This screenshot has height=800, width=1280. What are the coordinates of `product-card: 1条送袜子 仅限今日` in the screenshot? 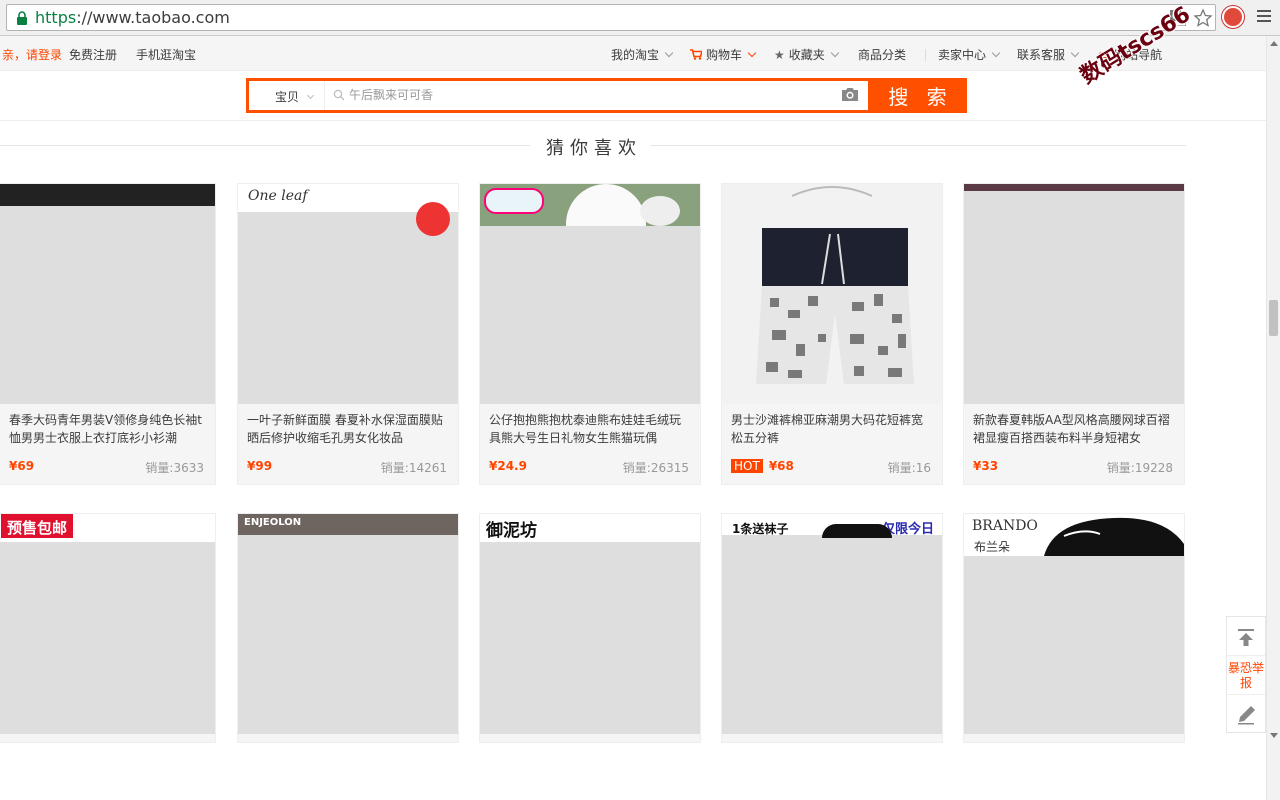 It's located at (832, 628).